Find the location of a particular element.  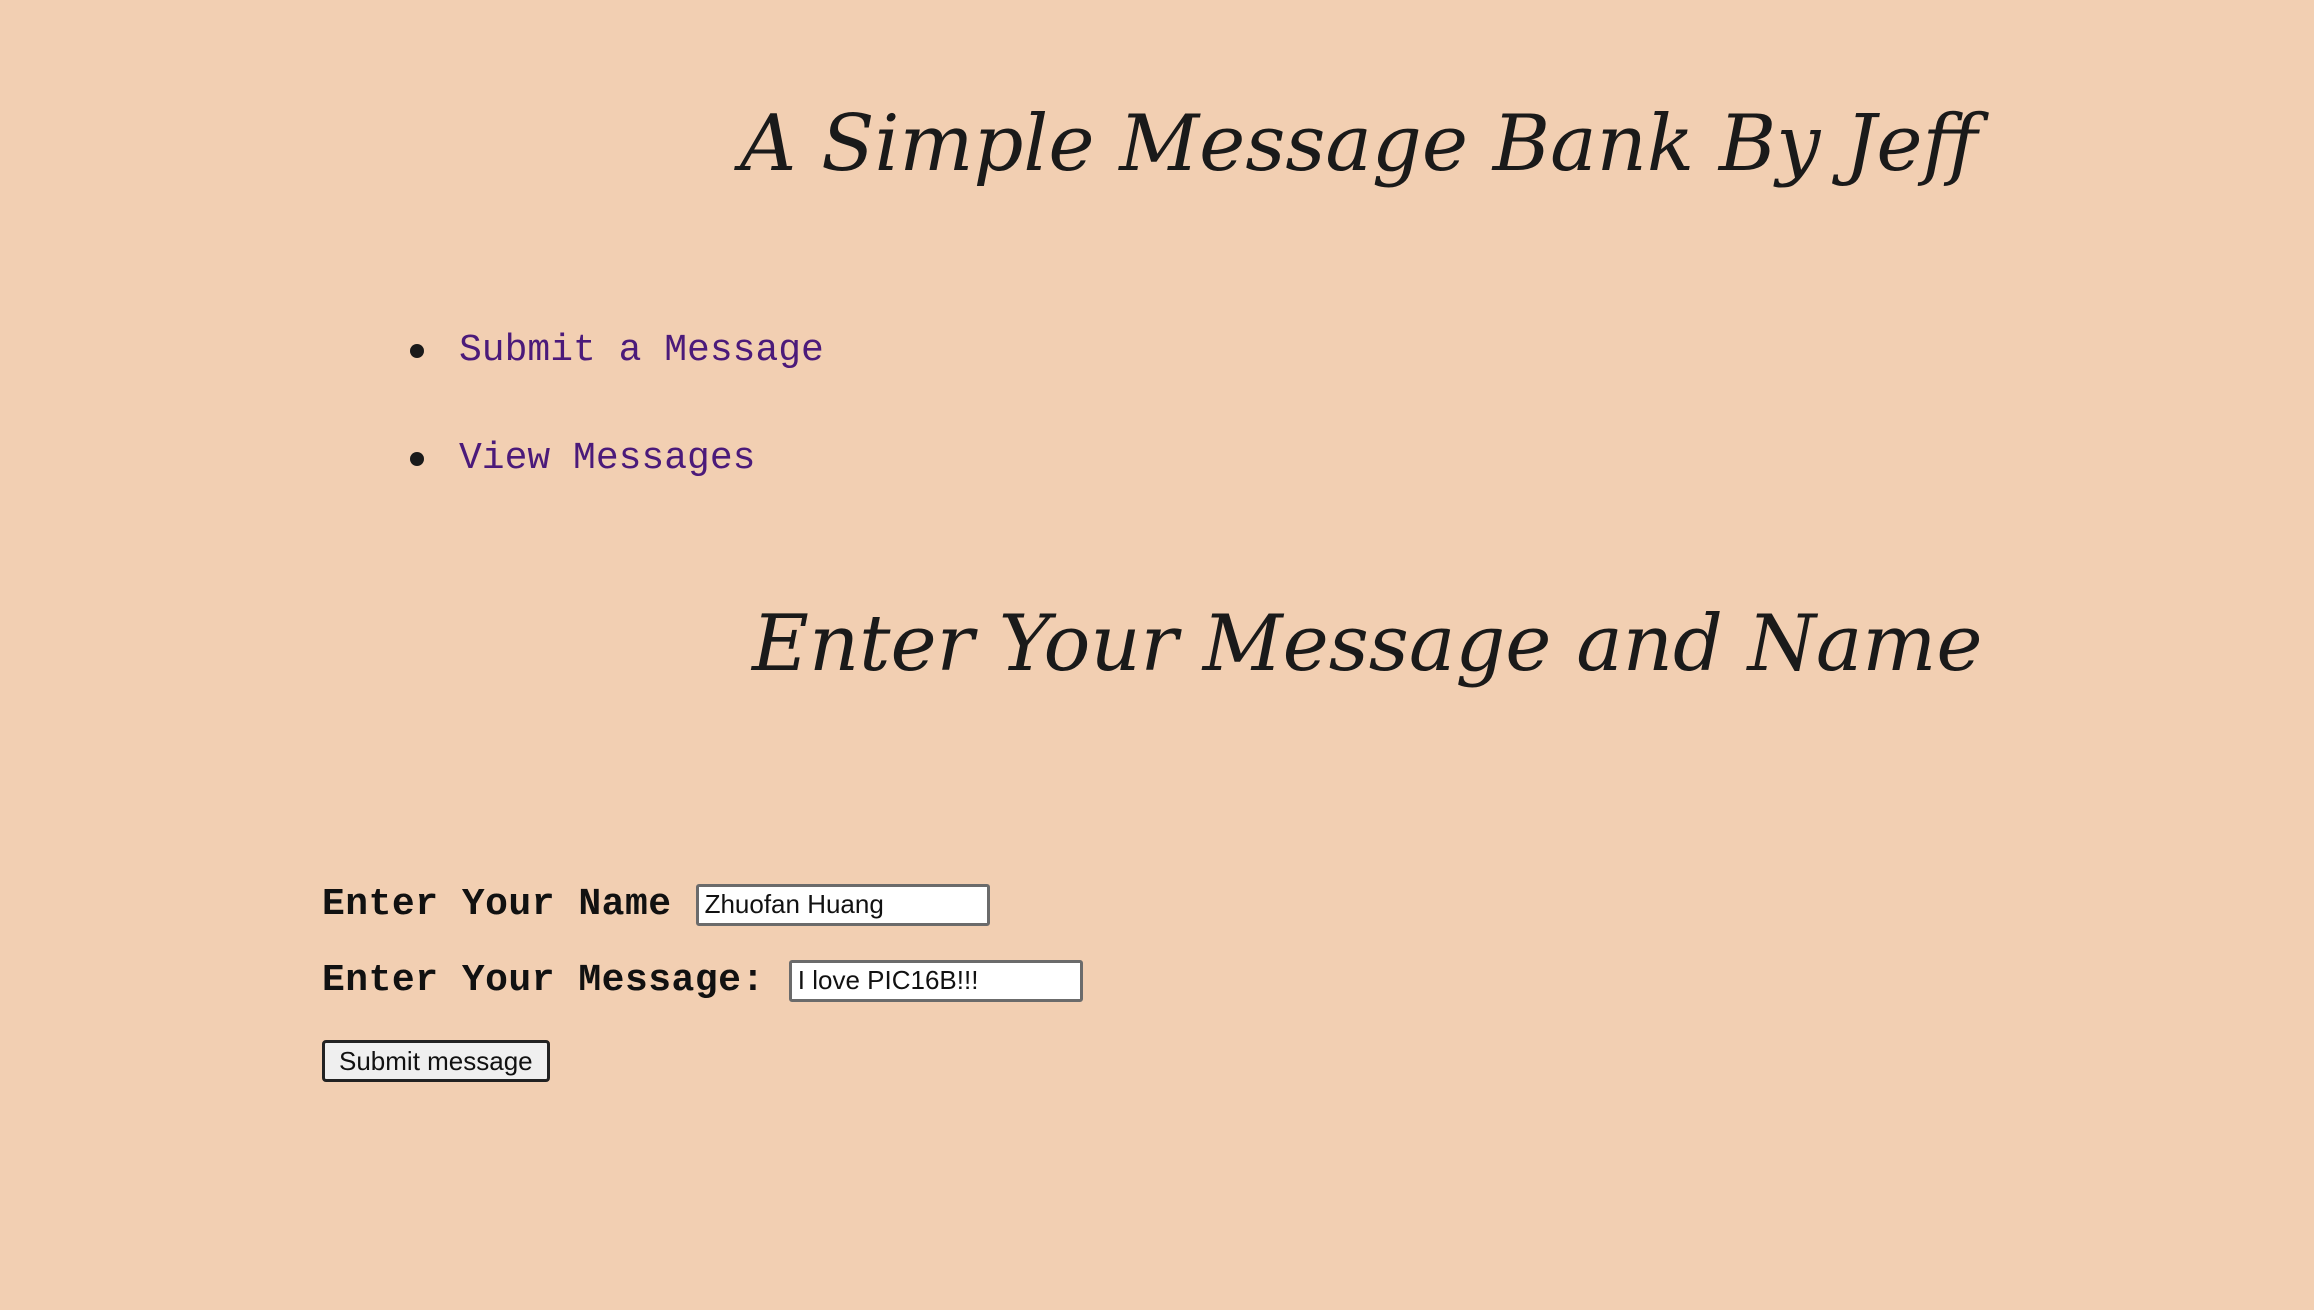

submit-message-link: Submit a Message is located at coordinates (641, 351).